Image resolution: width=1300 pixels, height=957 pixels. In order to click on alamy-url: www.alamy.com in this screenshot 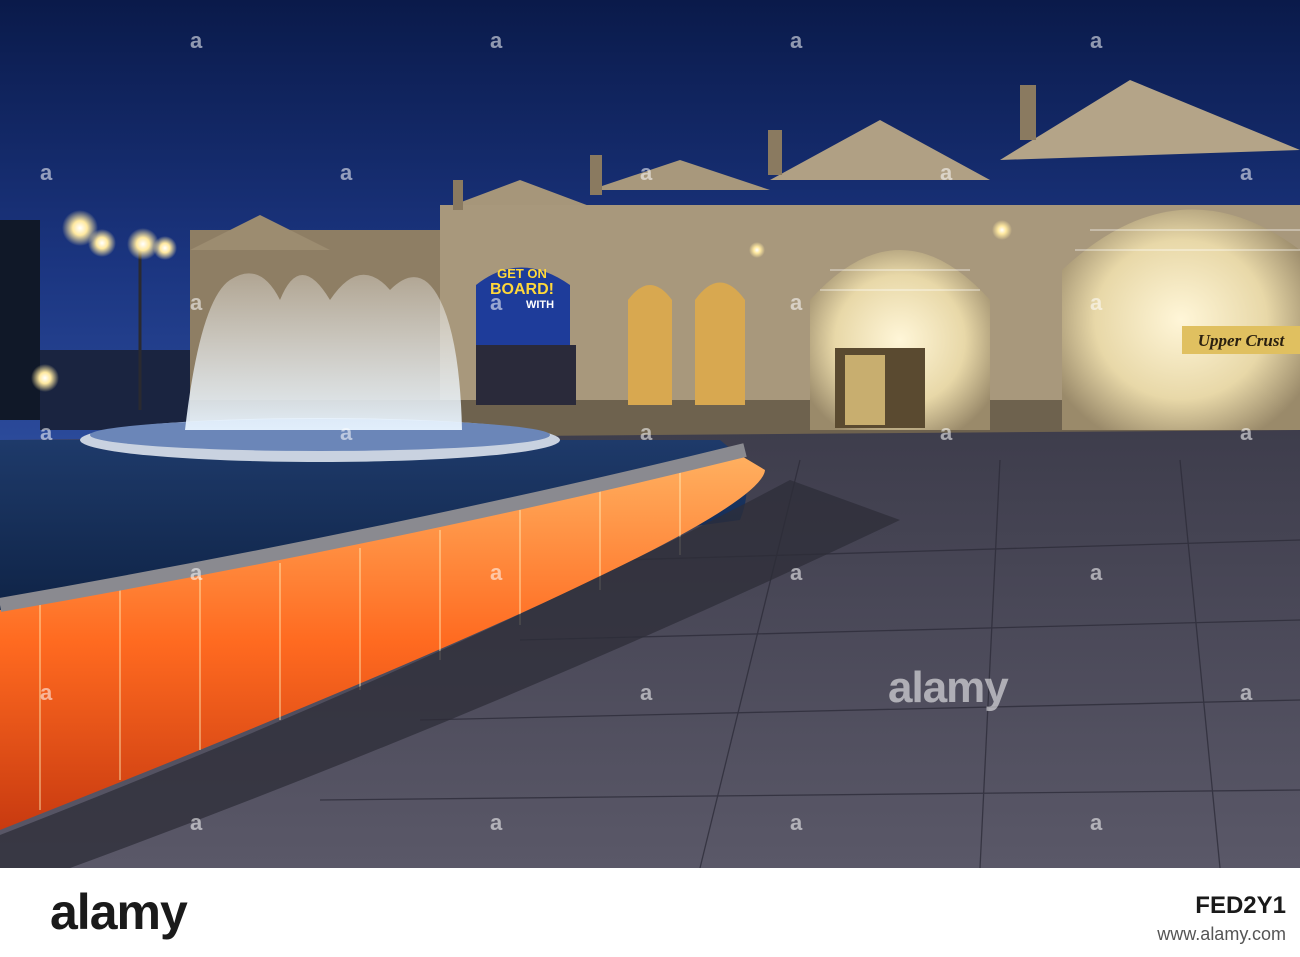, I will do `click(1221, 934)`.